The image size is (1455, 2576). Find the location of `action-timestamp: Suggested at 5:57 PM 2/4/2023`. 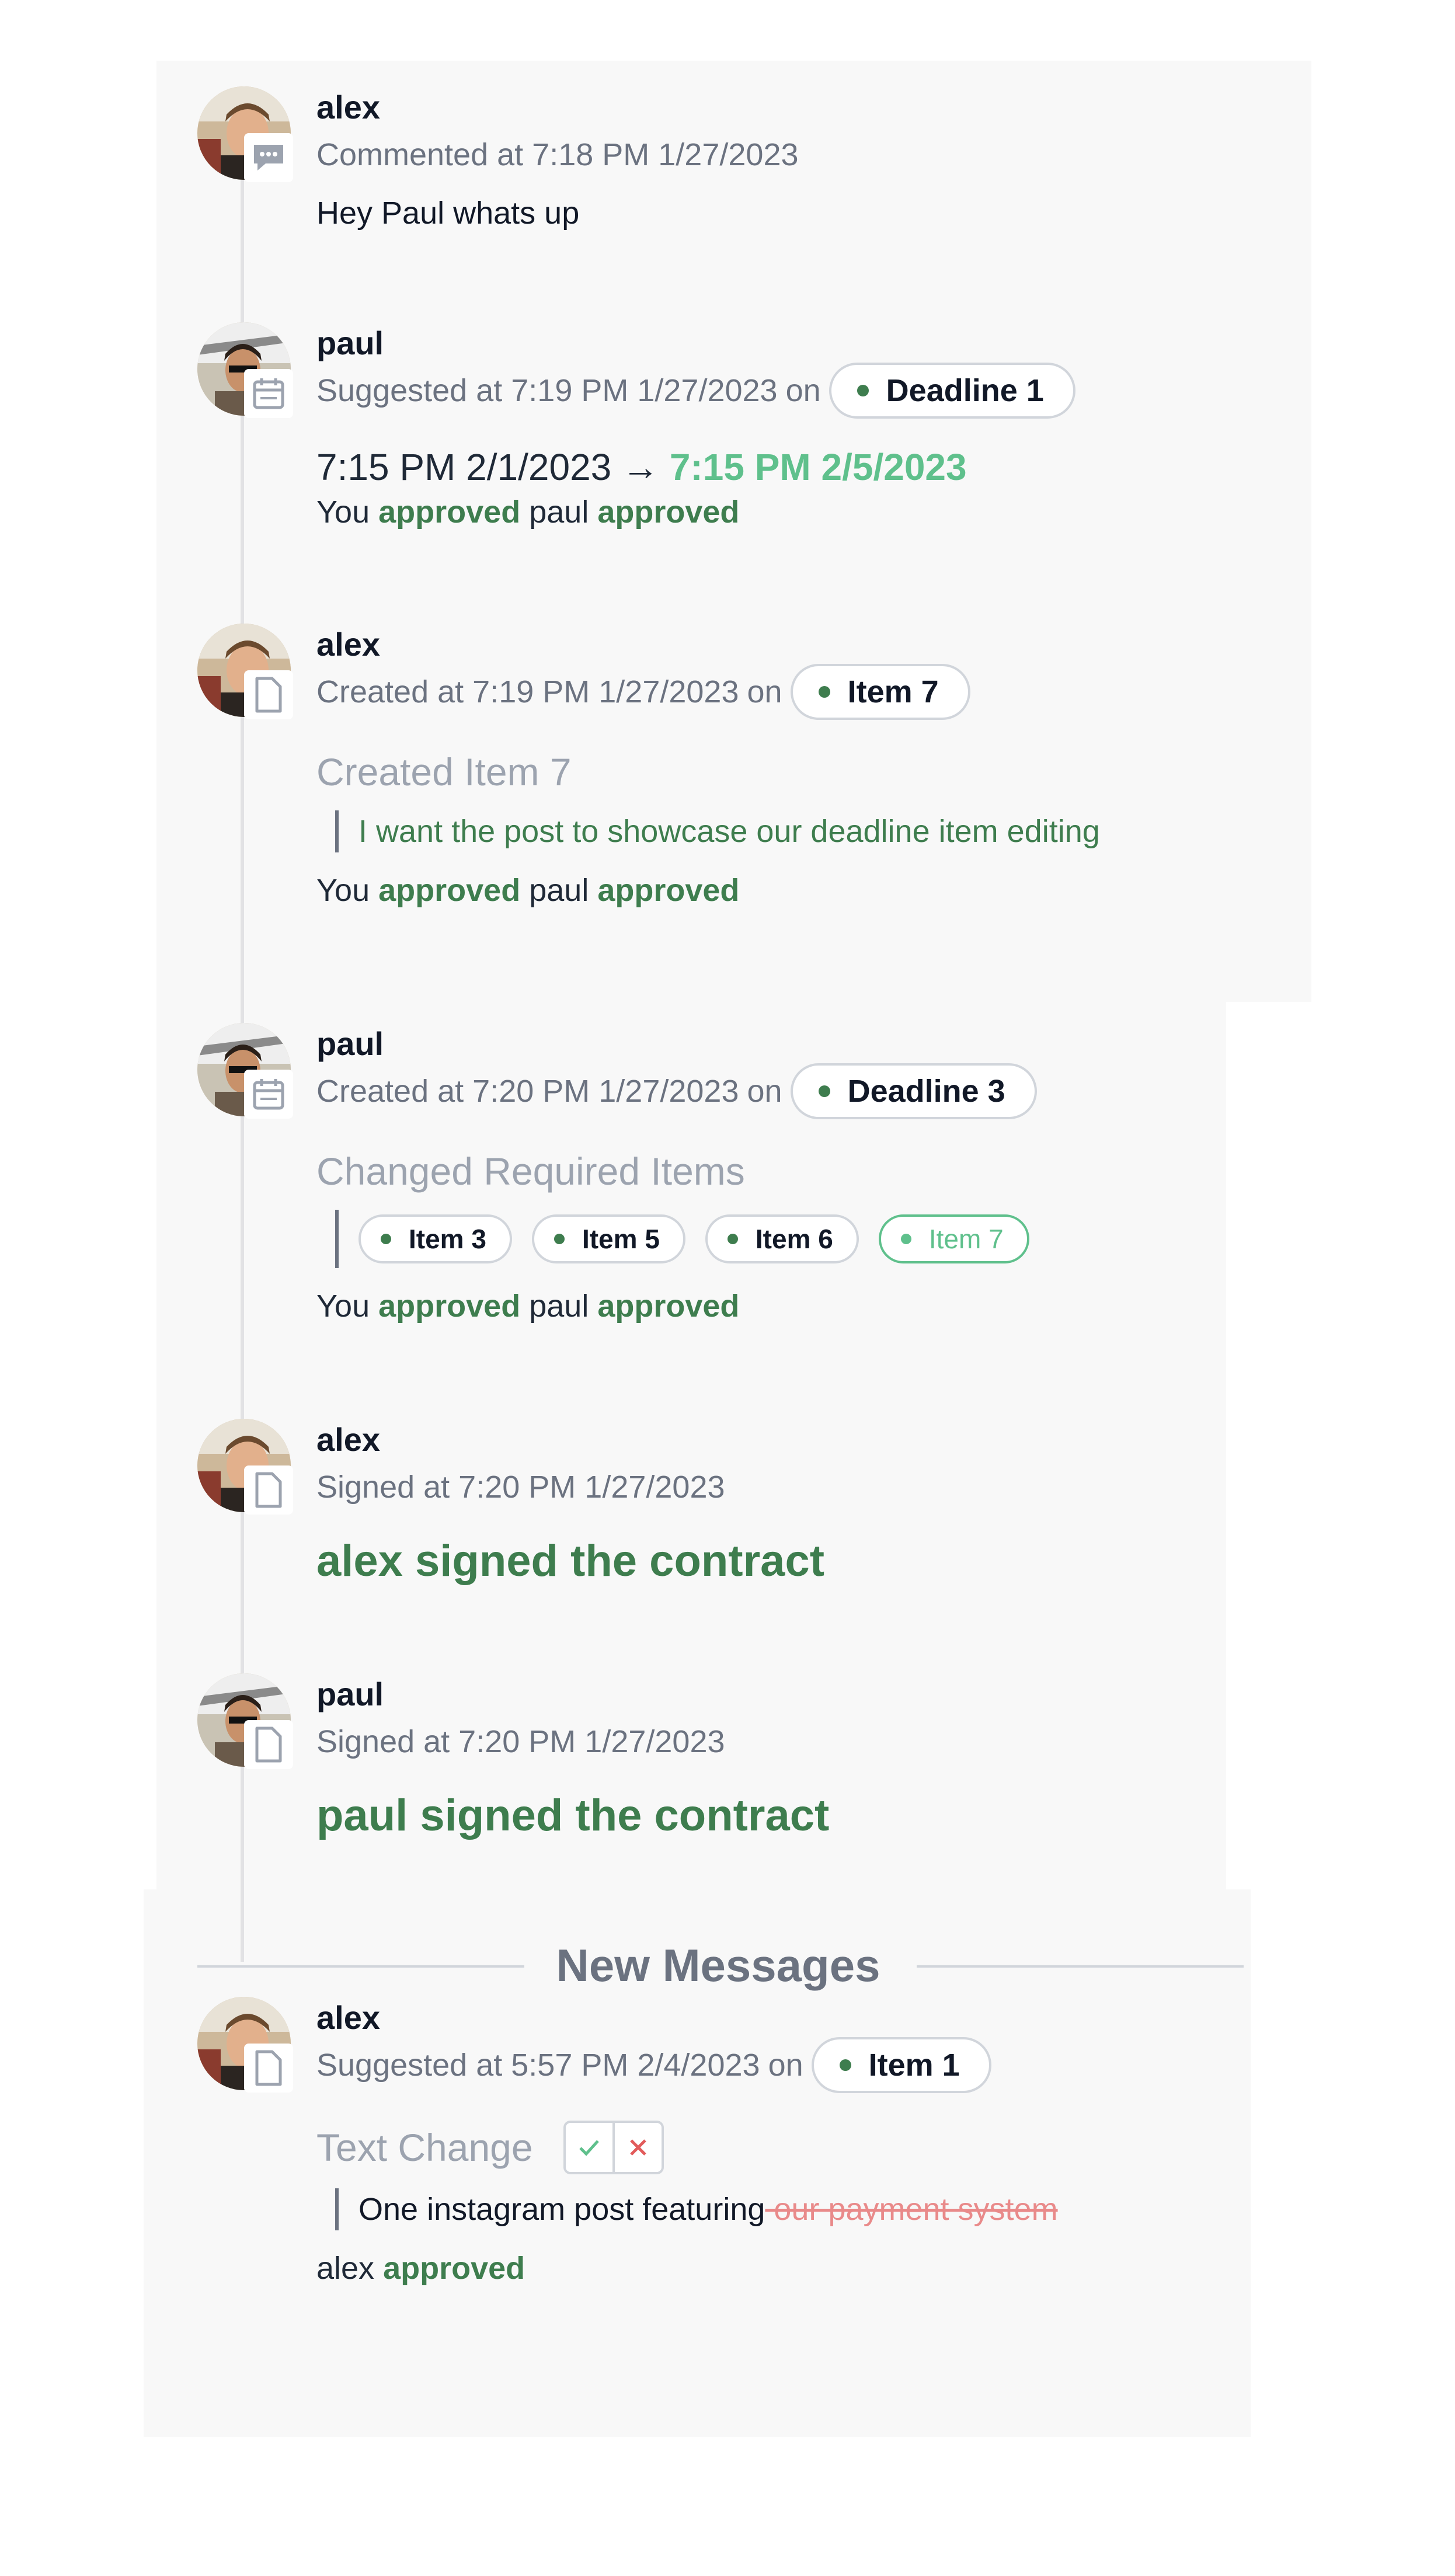

action-timestamp: Suggested at 5:57 PM 2/4/2023 is located at coordinates (538, 2065).